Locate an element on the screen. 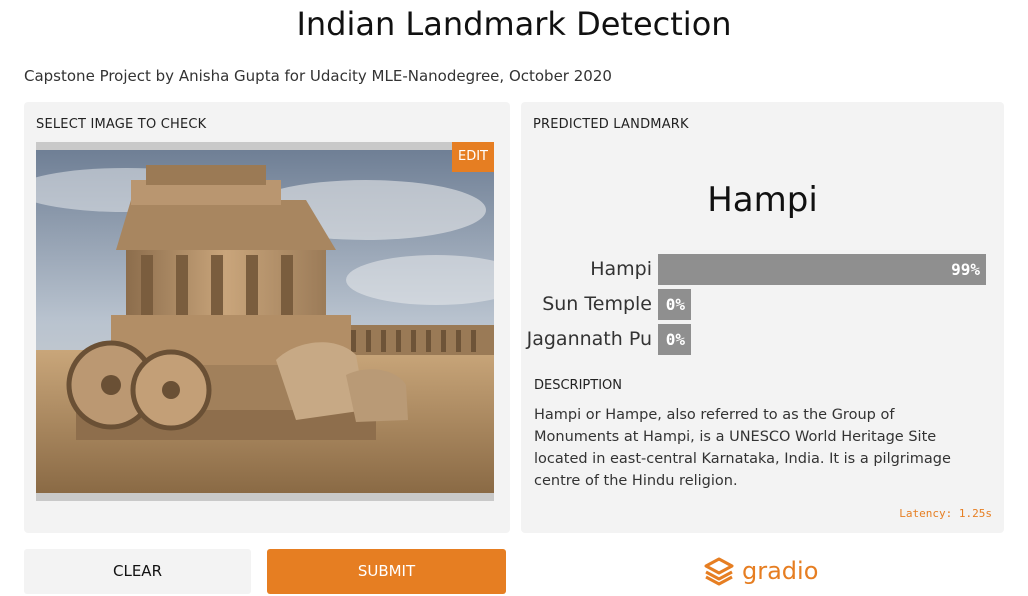 The image size is (1028, 596). predicted-landmark: Hampi is located at coordinates (762, 200).